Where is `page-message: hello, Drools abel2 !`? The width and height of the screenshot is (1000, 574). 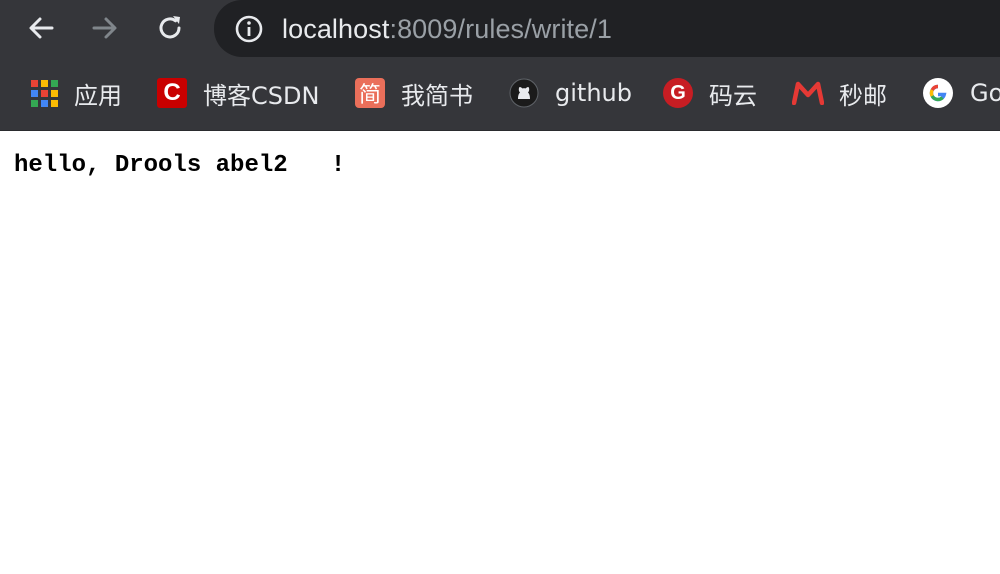 page-message: hello, Drools abel2 ! is located at coordinates (180, 165).